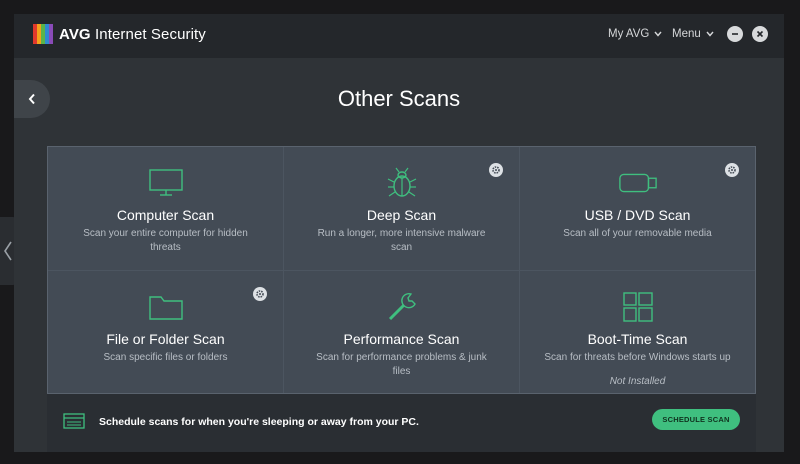 The height and width of the screenshot is (464, 800). What do you see at coordinates (402, 183) in the screenshot?
I see `bug-icon` at bounding box center [402, 183].